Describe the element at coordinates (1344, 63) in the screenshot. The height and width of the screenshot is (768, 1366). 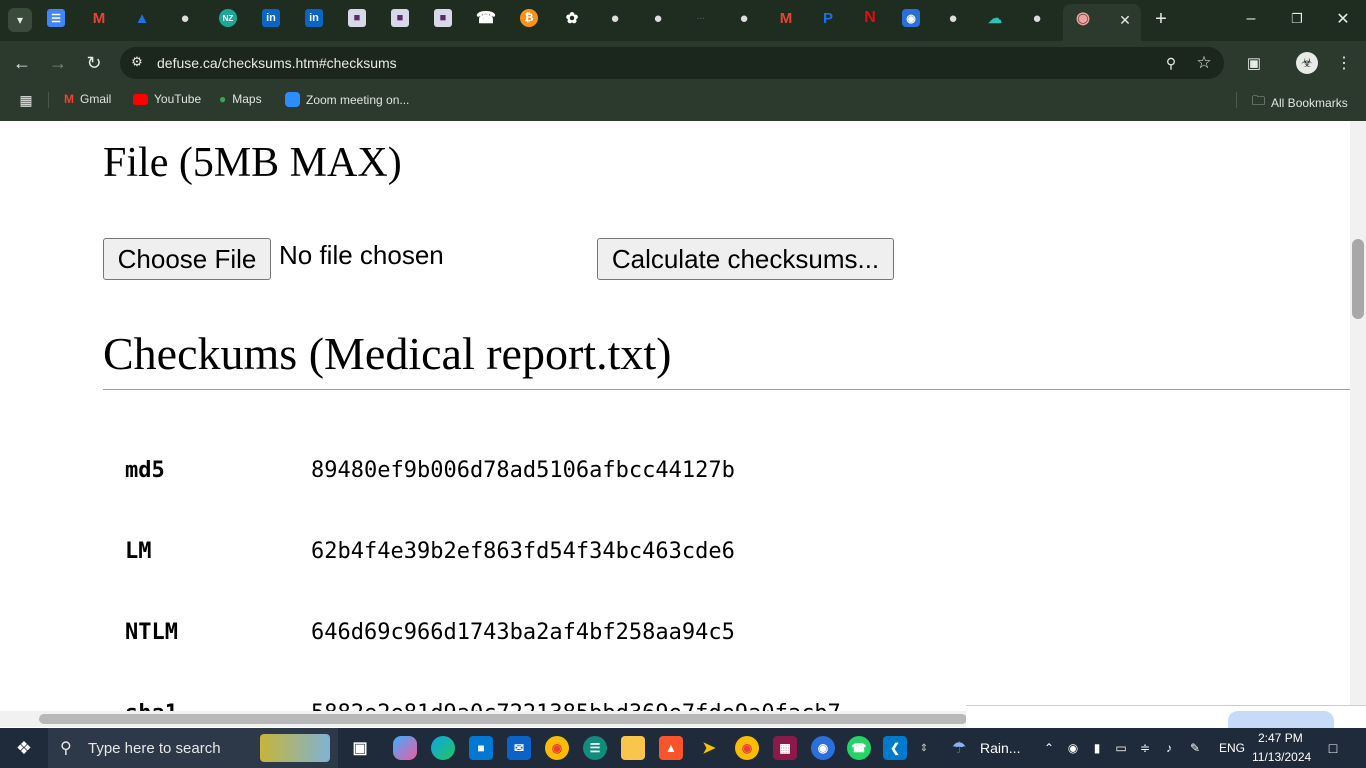
I see `menu-icon: ⋮` at that location.